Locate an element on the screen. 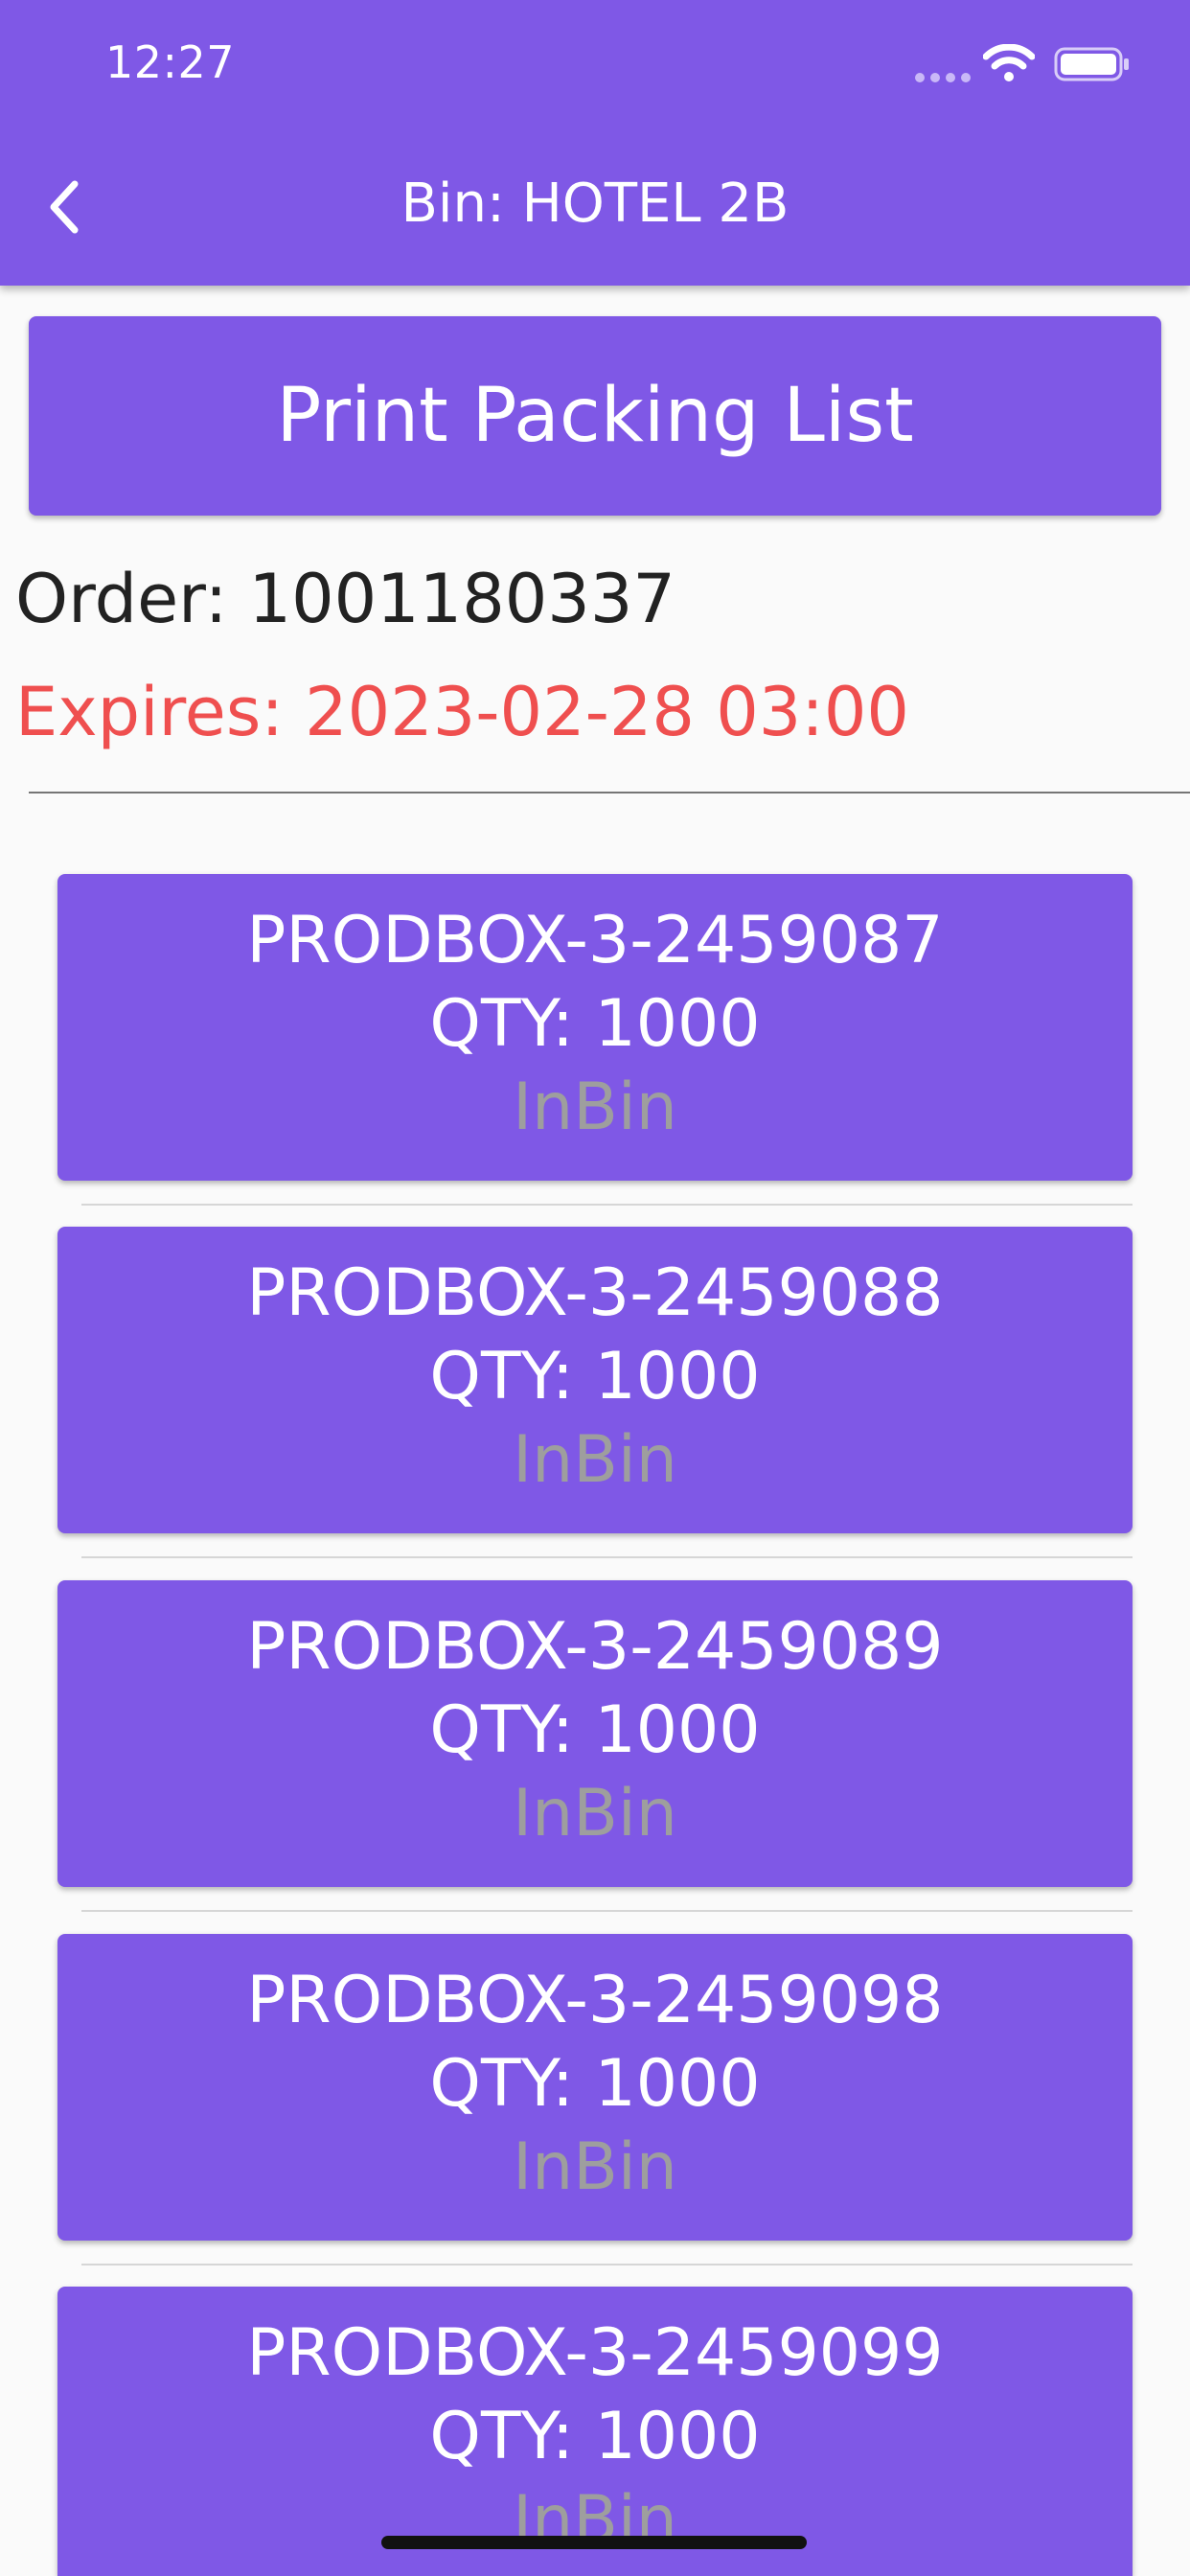 This screenshot has width=1190, height=2576. wifi-icon is located at coordinates (1009, 63).